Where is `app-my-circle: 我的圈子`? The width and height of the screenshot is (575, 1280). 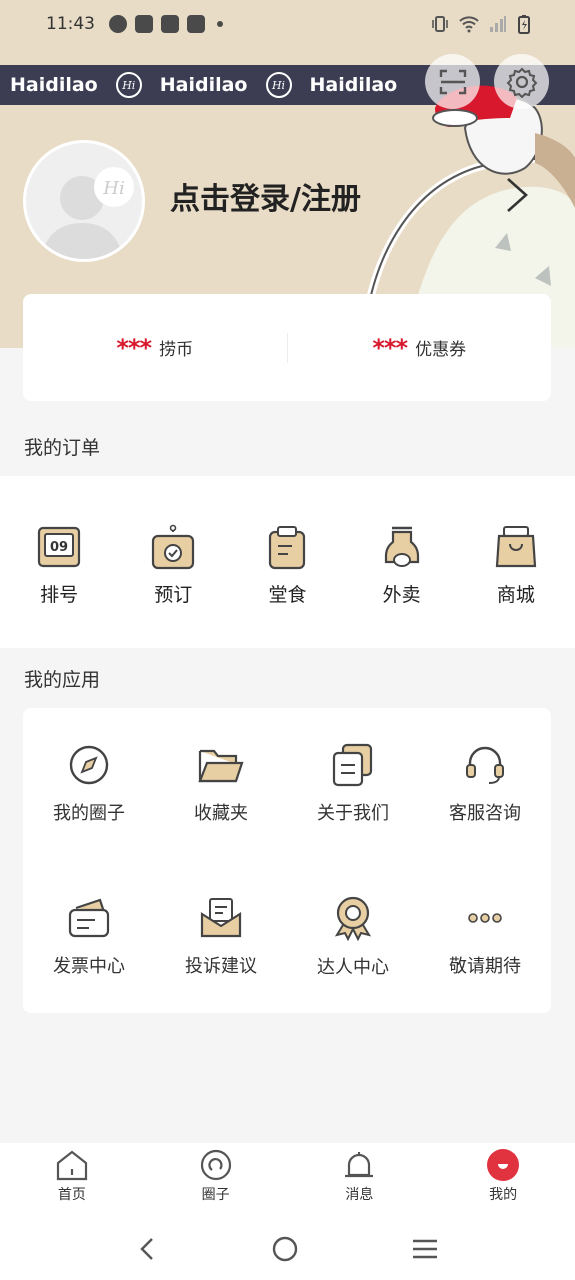
app-my-circle: 我的圈子 is located at coordinates (89, 784).